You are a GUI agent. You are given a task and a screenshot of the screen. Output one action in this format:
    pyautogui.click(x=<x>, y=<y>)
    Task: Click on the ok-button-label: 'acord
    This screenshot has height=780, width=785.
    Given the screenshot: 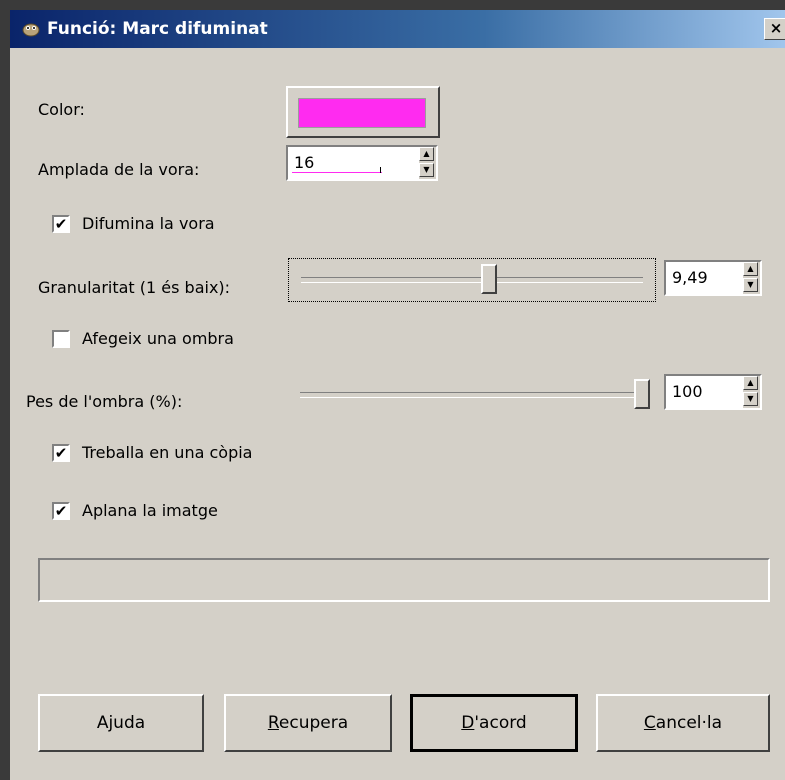 What is the action you would take?
    pyautogui.click(x=500, y=723)
    